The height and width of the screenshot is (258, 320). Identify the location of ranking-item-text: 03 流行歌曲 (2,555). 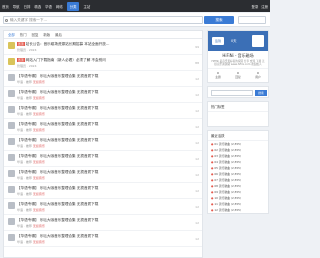
(227, 156).